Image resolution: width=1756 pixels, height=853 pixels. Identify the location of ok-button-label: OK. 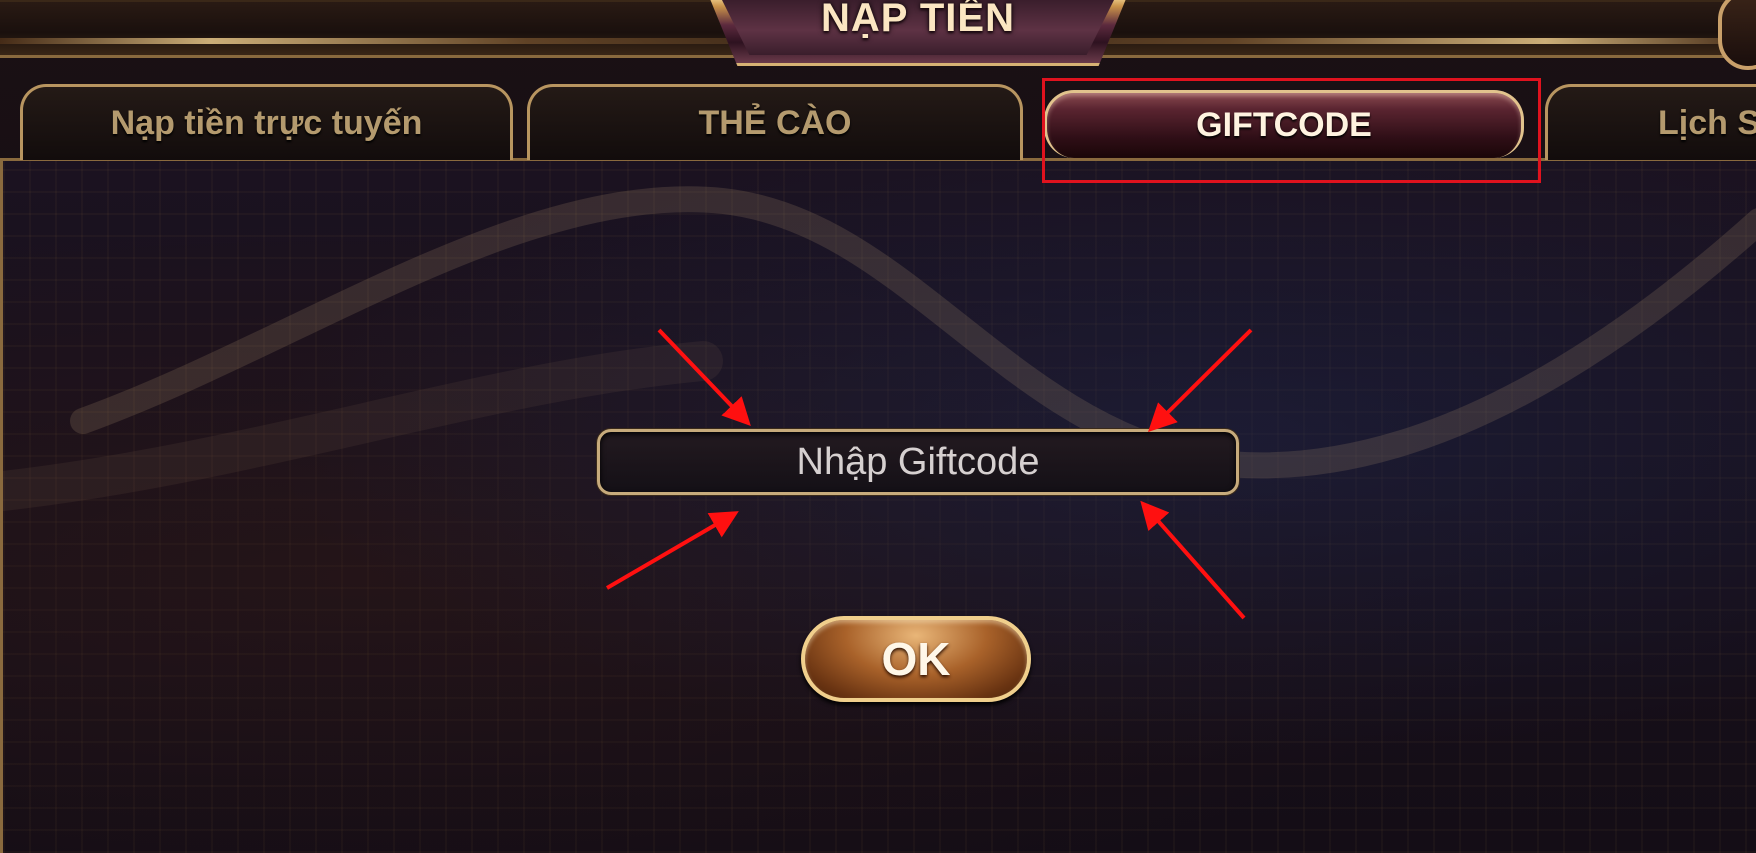
(916, 659).